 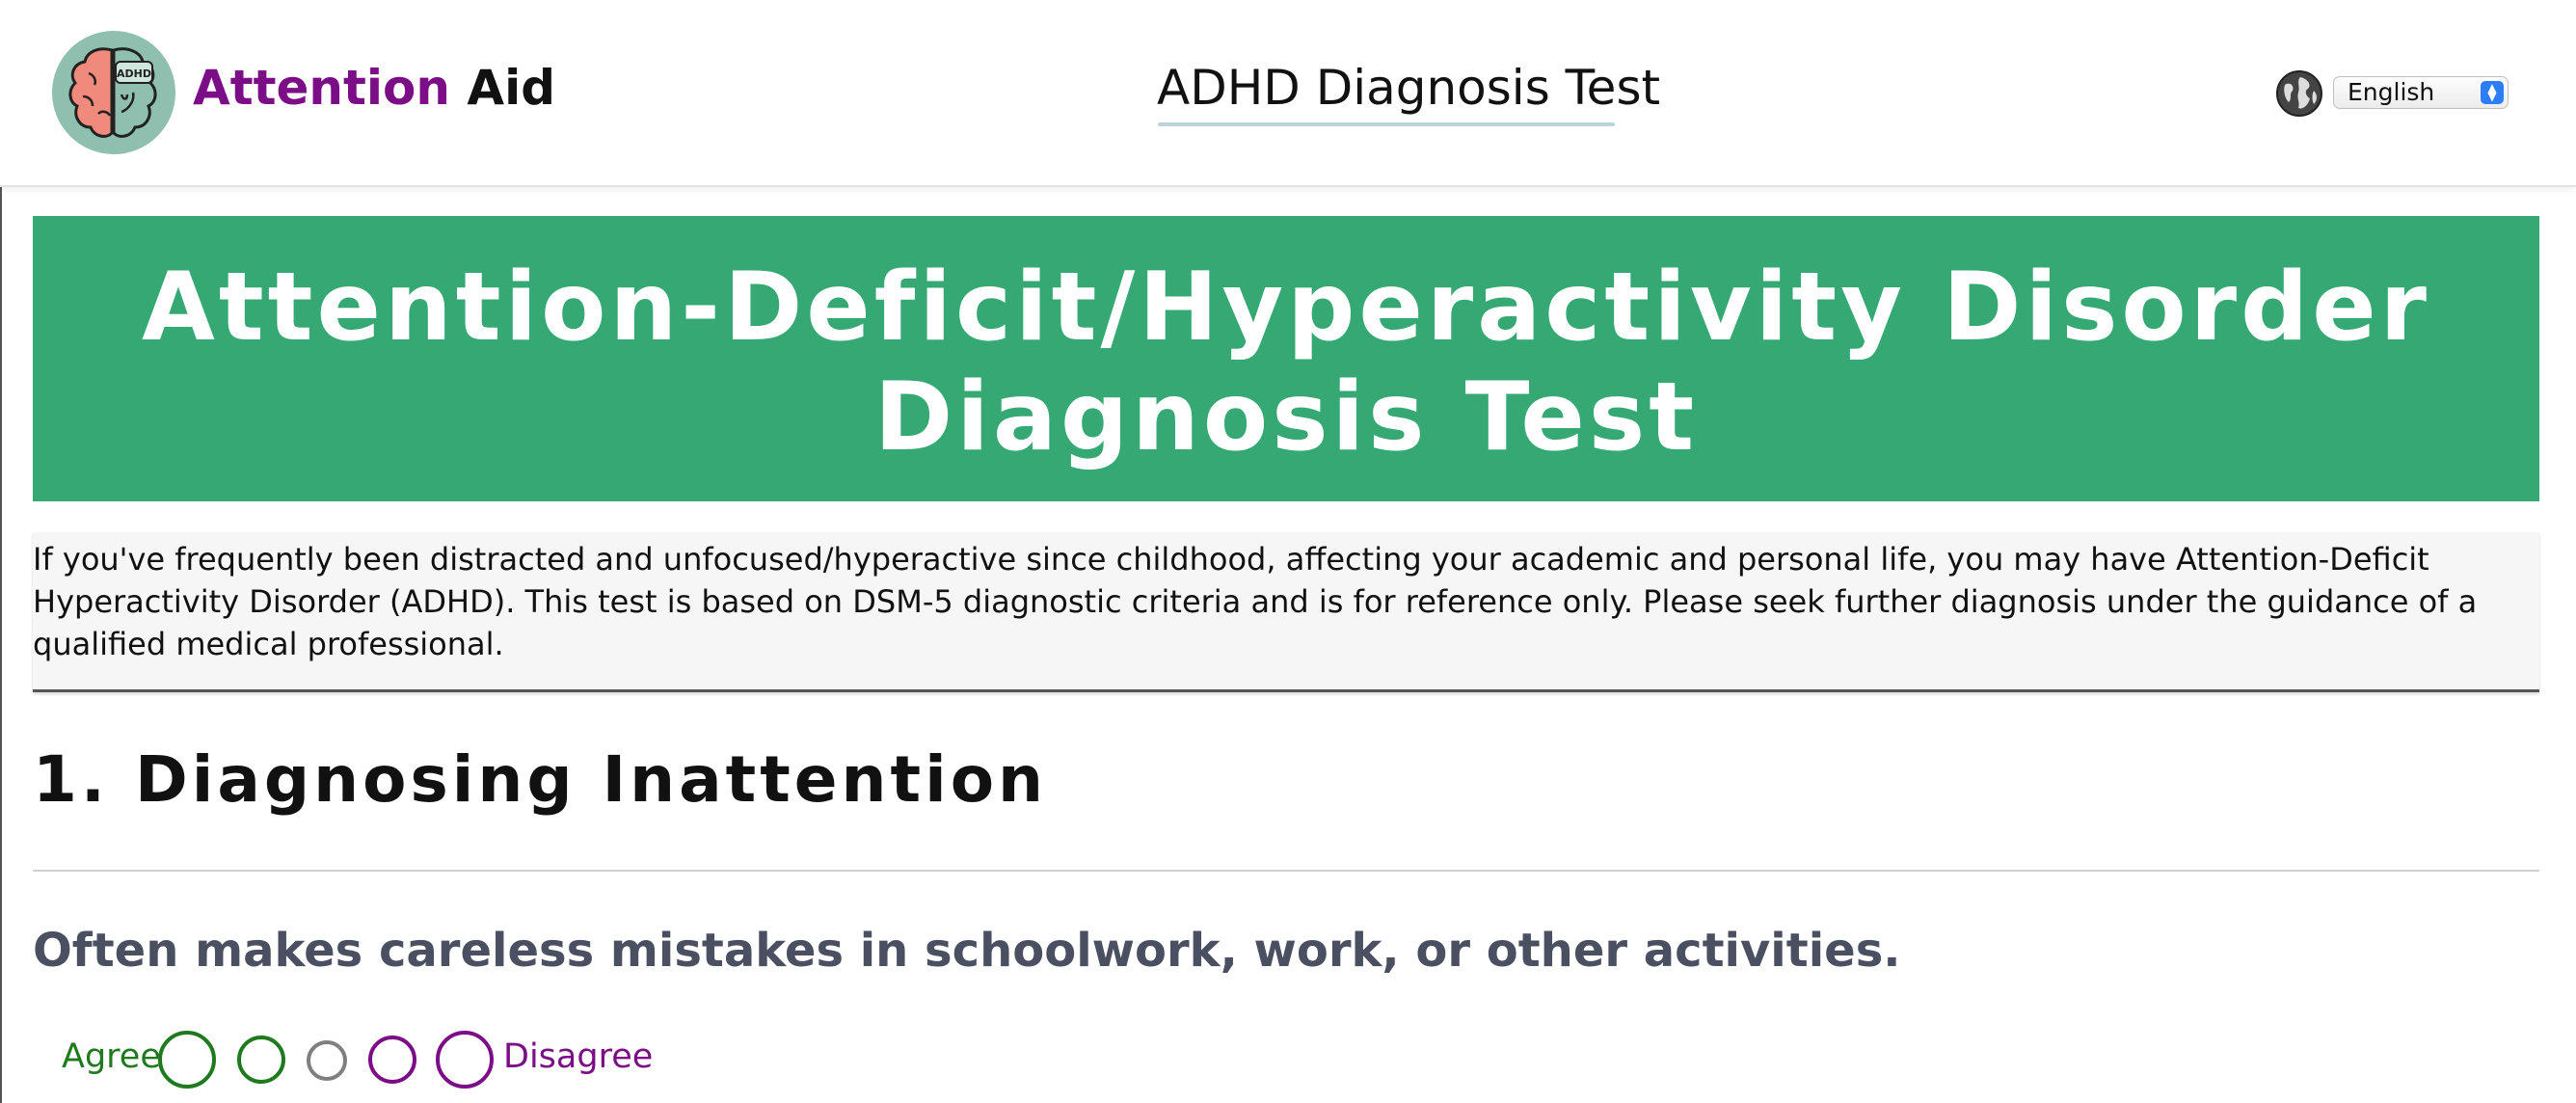 I want to click on banner-title-line2: Diagnosis Test, so click(x=1286, y=417).